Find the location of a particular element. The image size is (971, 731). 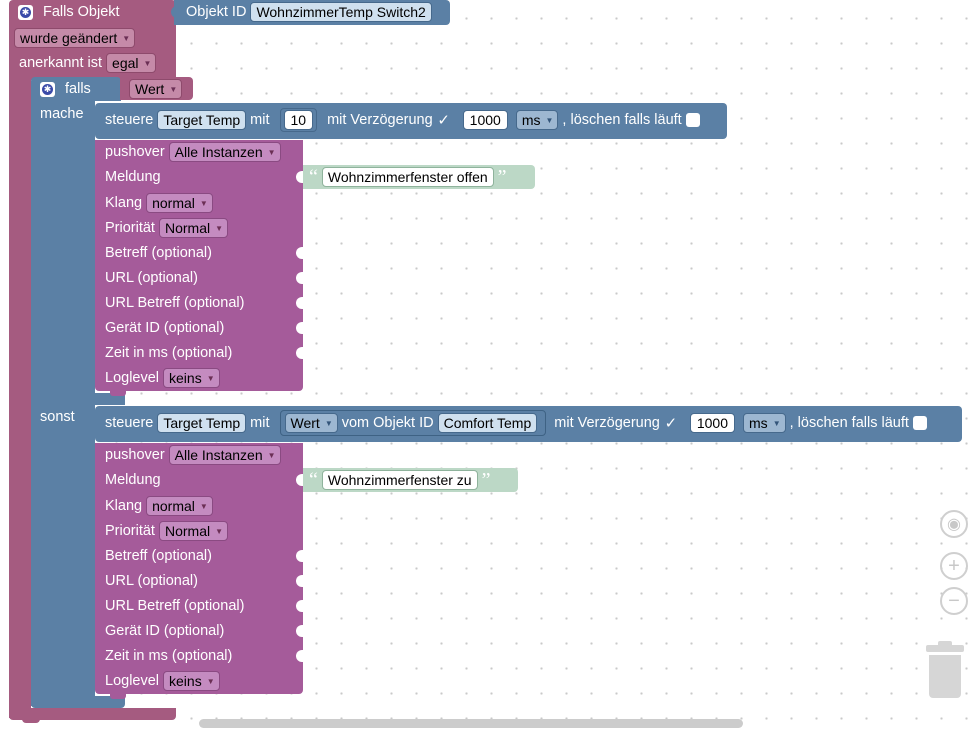

geraet-row-2: Gerät ID (optional) is located at coordinates (164, 631).